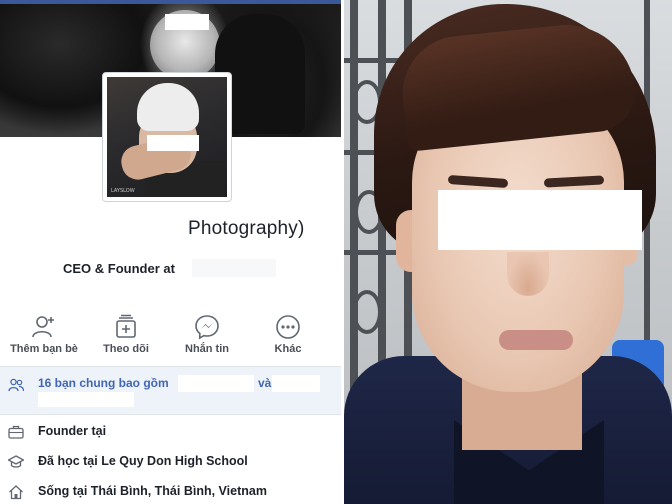 The image size is (672, 504). I want to click on more-label: Khác, so click(288, 349).